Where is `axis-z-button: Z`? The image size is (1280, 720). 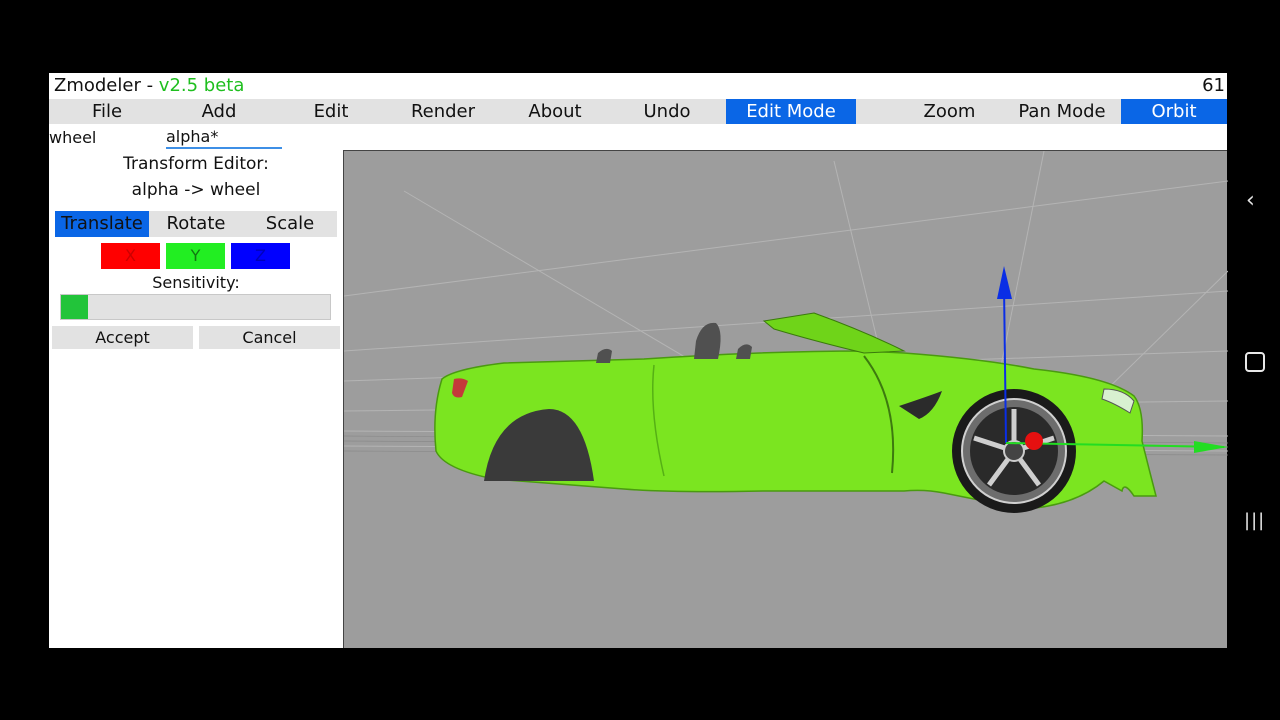
axis-z-button: Z is located at coordinates (260, 256).